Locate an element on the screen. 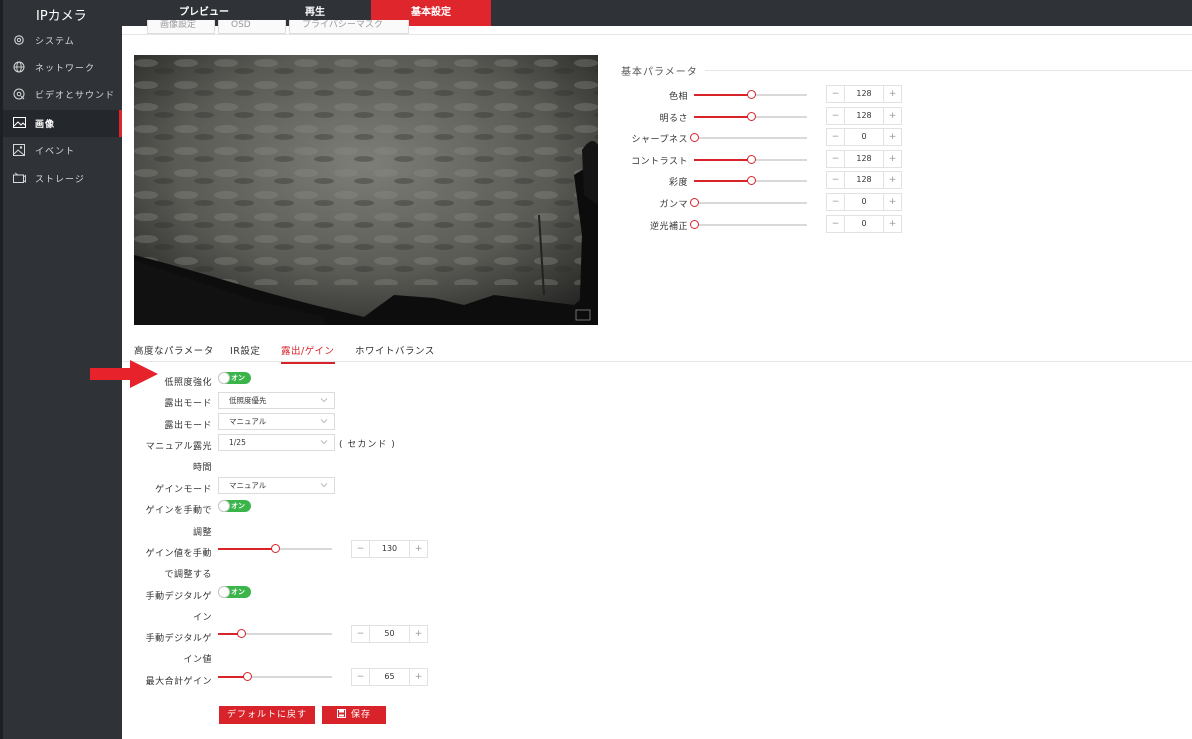 This screenshot has height=739, width=1192. exposure-mode-select: 低照度優先 is located at coordinates (276, 400).